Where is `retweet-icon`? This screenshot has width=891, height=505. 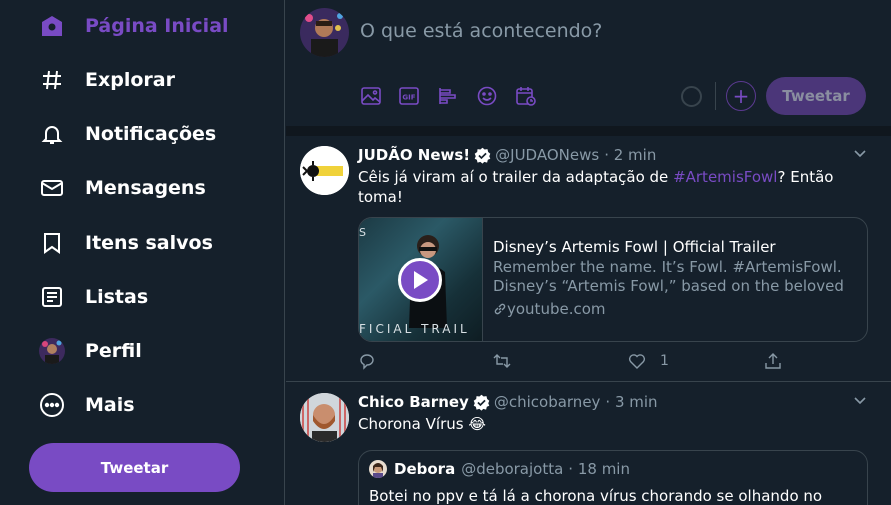 retweet-icon is located at coordinates (502, 361).